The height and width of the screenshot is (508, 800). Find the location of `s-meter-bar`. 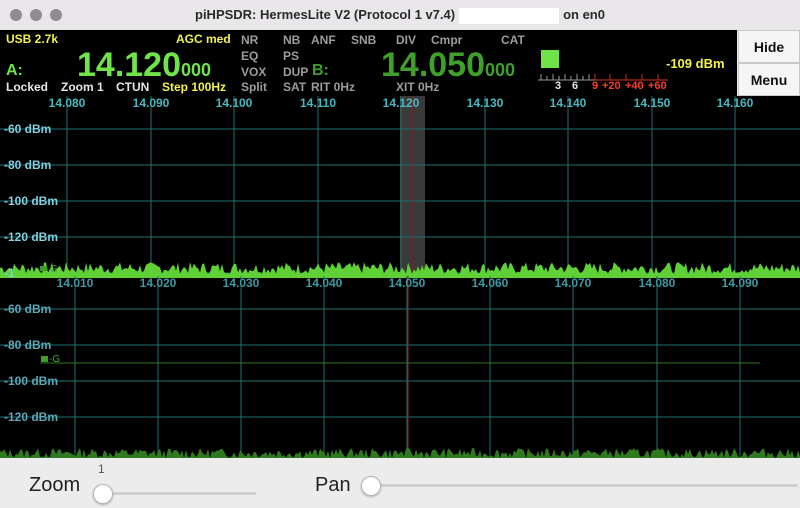

s-meter-bar is located at coordinates (550, 59).